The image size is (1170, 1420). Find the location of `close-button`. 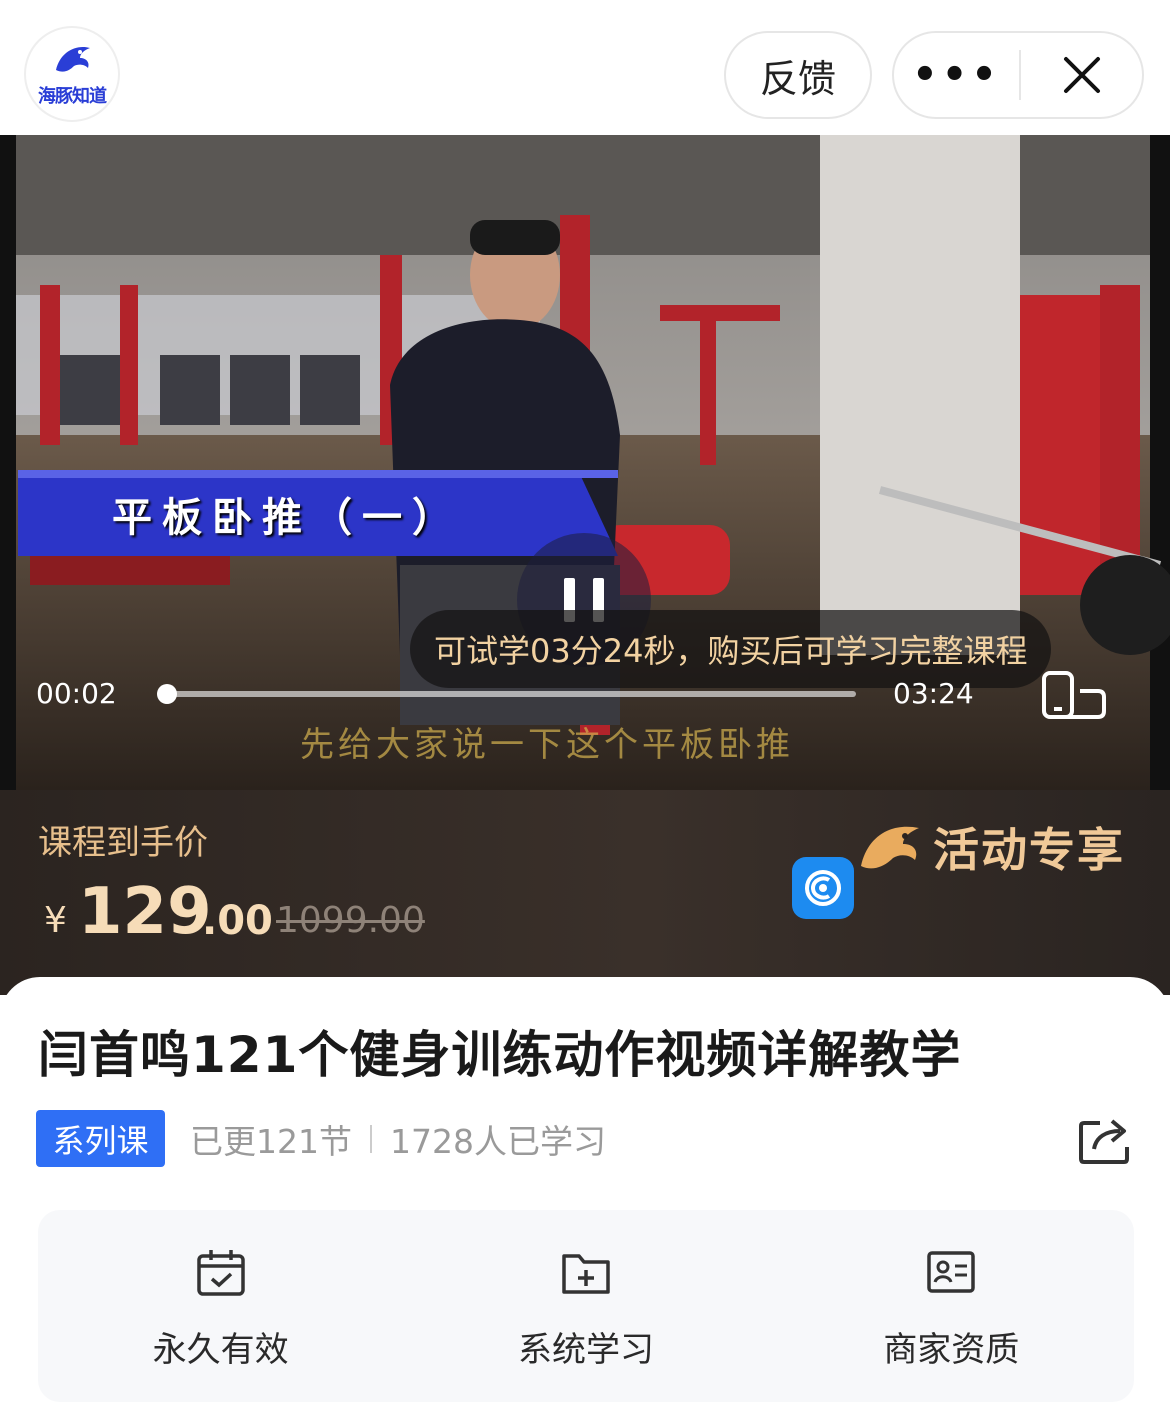

close-button is located at coordinates (1081, 75).